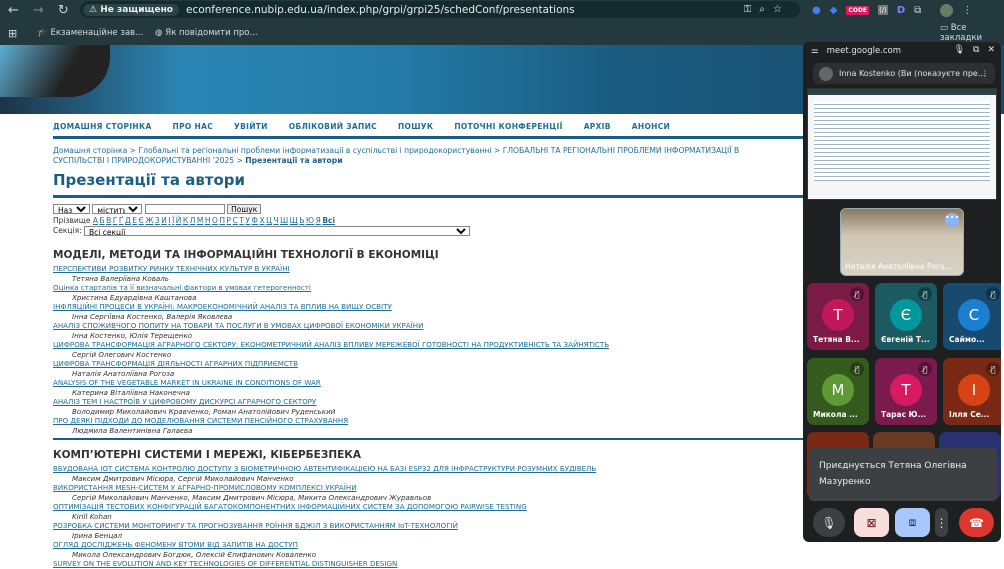 Image resolution: width=1004 pixels, height=569 pixels. I want to click on letter-link: Ж, so click(149, 220).